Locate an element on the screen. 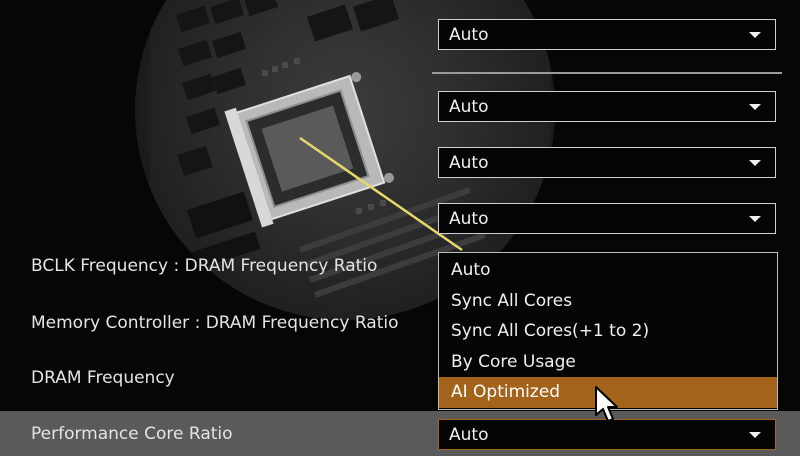 The height and width of the screenshot is (456, 800). dropdown-option-auto: Auto is located at coordinates (608, 270).